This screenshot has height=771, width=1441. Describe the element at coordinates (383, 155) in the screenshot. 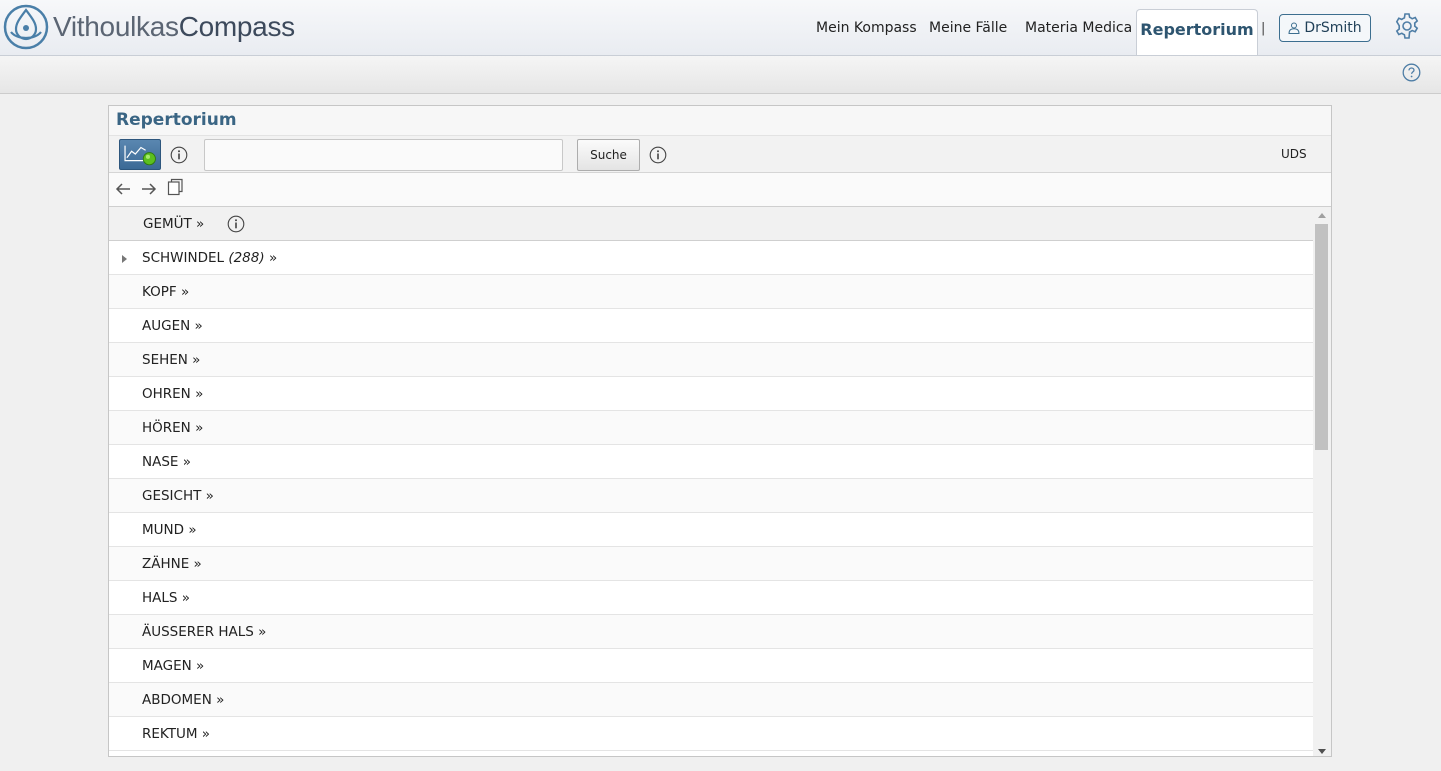

I see `search-input` at that location.